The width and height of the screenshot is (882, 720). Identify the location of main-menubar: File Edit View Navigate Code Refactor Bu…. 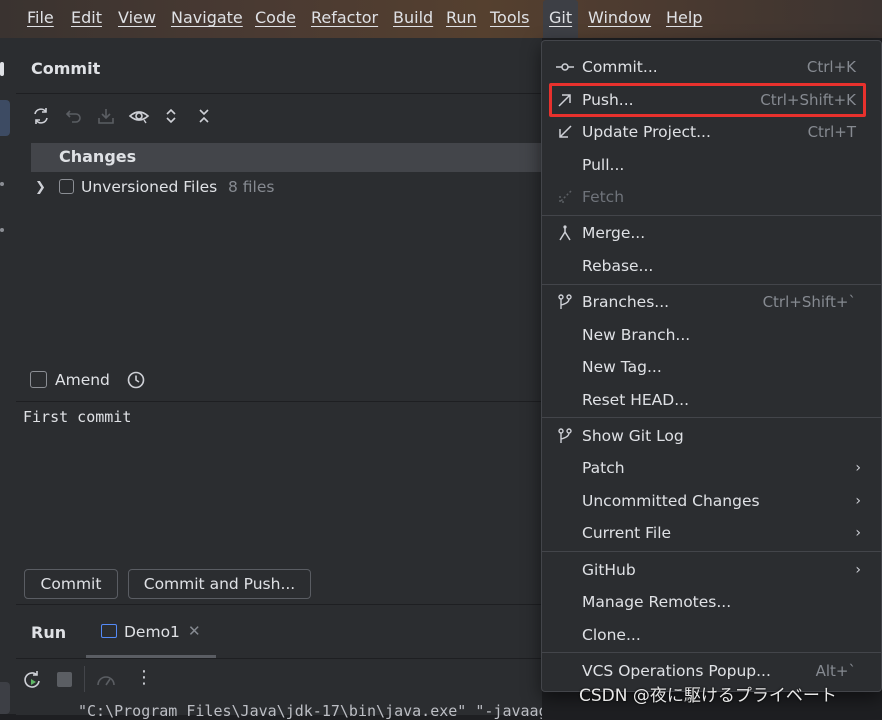
(441, 19).